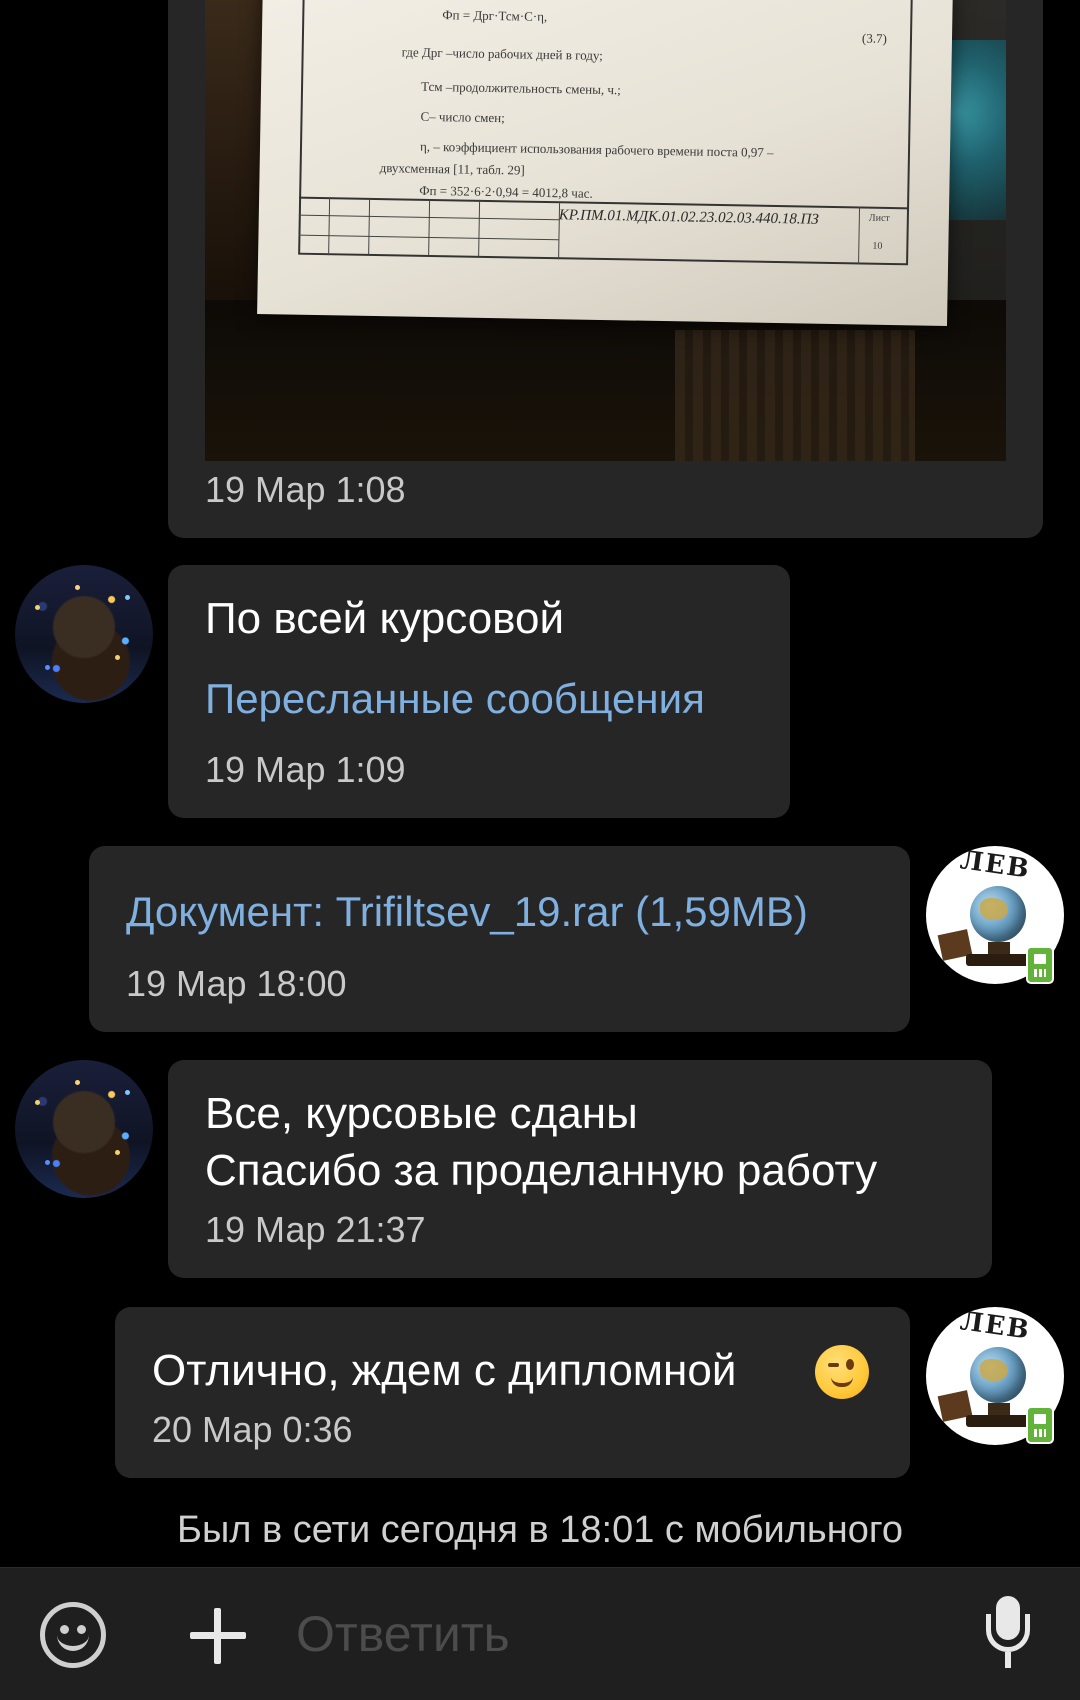  Describe the element at coordinates (218, 1636) in the screenshot. I see `plus-icon` at that location.